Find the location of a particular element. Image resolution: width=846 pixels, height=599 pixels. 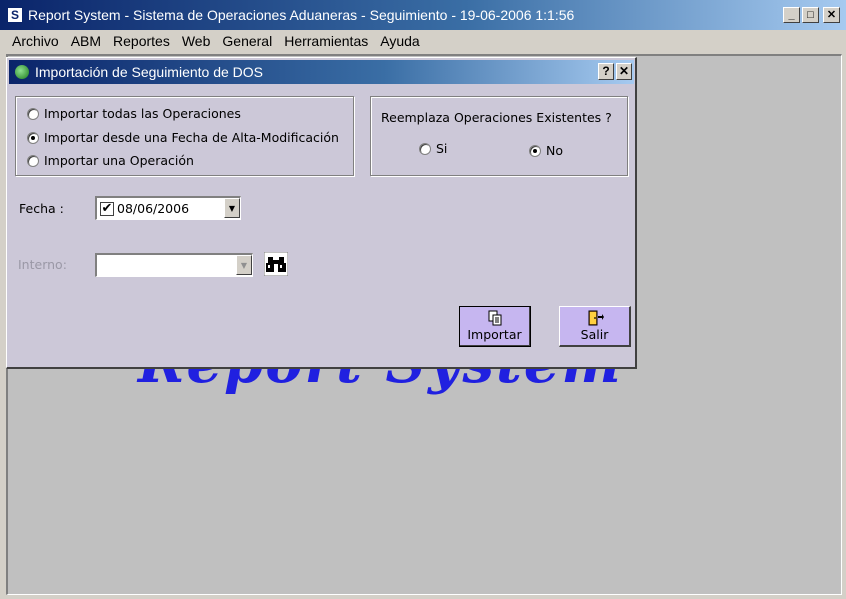

radio-importar-todas: Importar todas las Operaciones is located at coordinates (134, 113).